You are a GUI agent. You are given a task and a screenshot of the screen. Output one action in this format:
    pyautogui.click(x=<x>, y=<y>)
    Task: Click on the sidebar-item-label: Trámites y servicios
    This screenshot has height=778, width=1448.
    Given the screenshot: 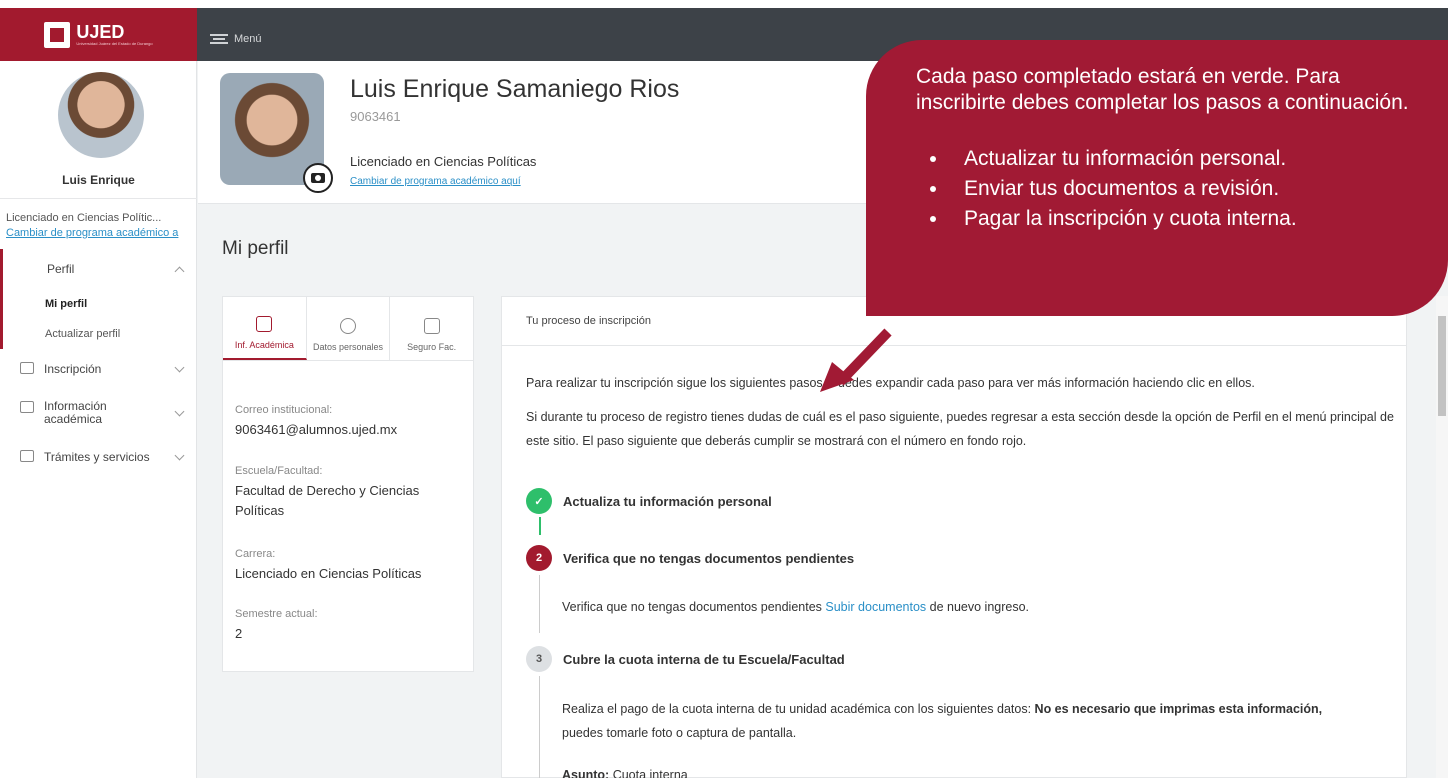 What is the action you would take?
    pyautogui.click(x=97, y=457)
    